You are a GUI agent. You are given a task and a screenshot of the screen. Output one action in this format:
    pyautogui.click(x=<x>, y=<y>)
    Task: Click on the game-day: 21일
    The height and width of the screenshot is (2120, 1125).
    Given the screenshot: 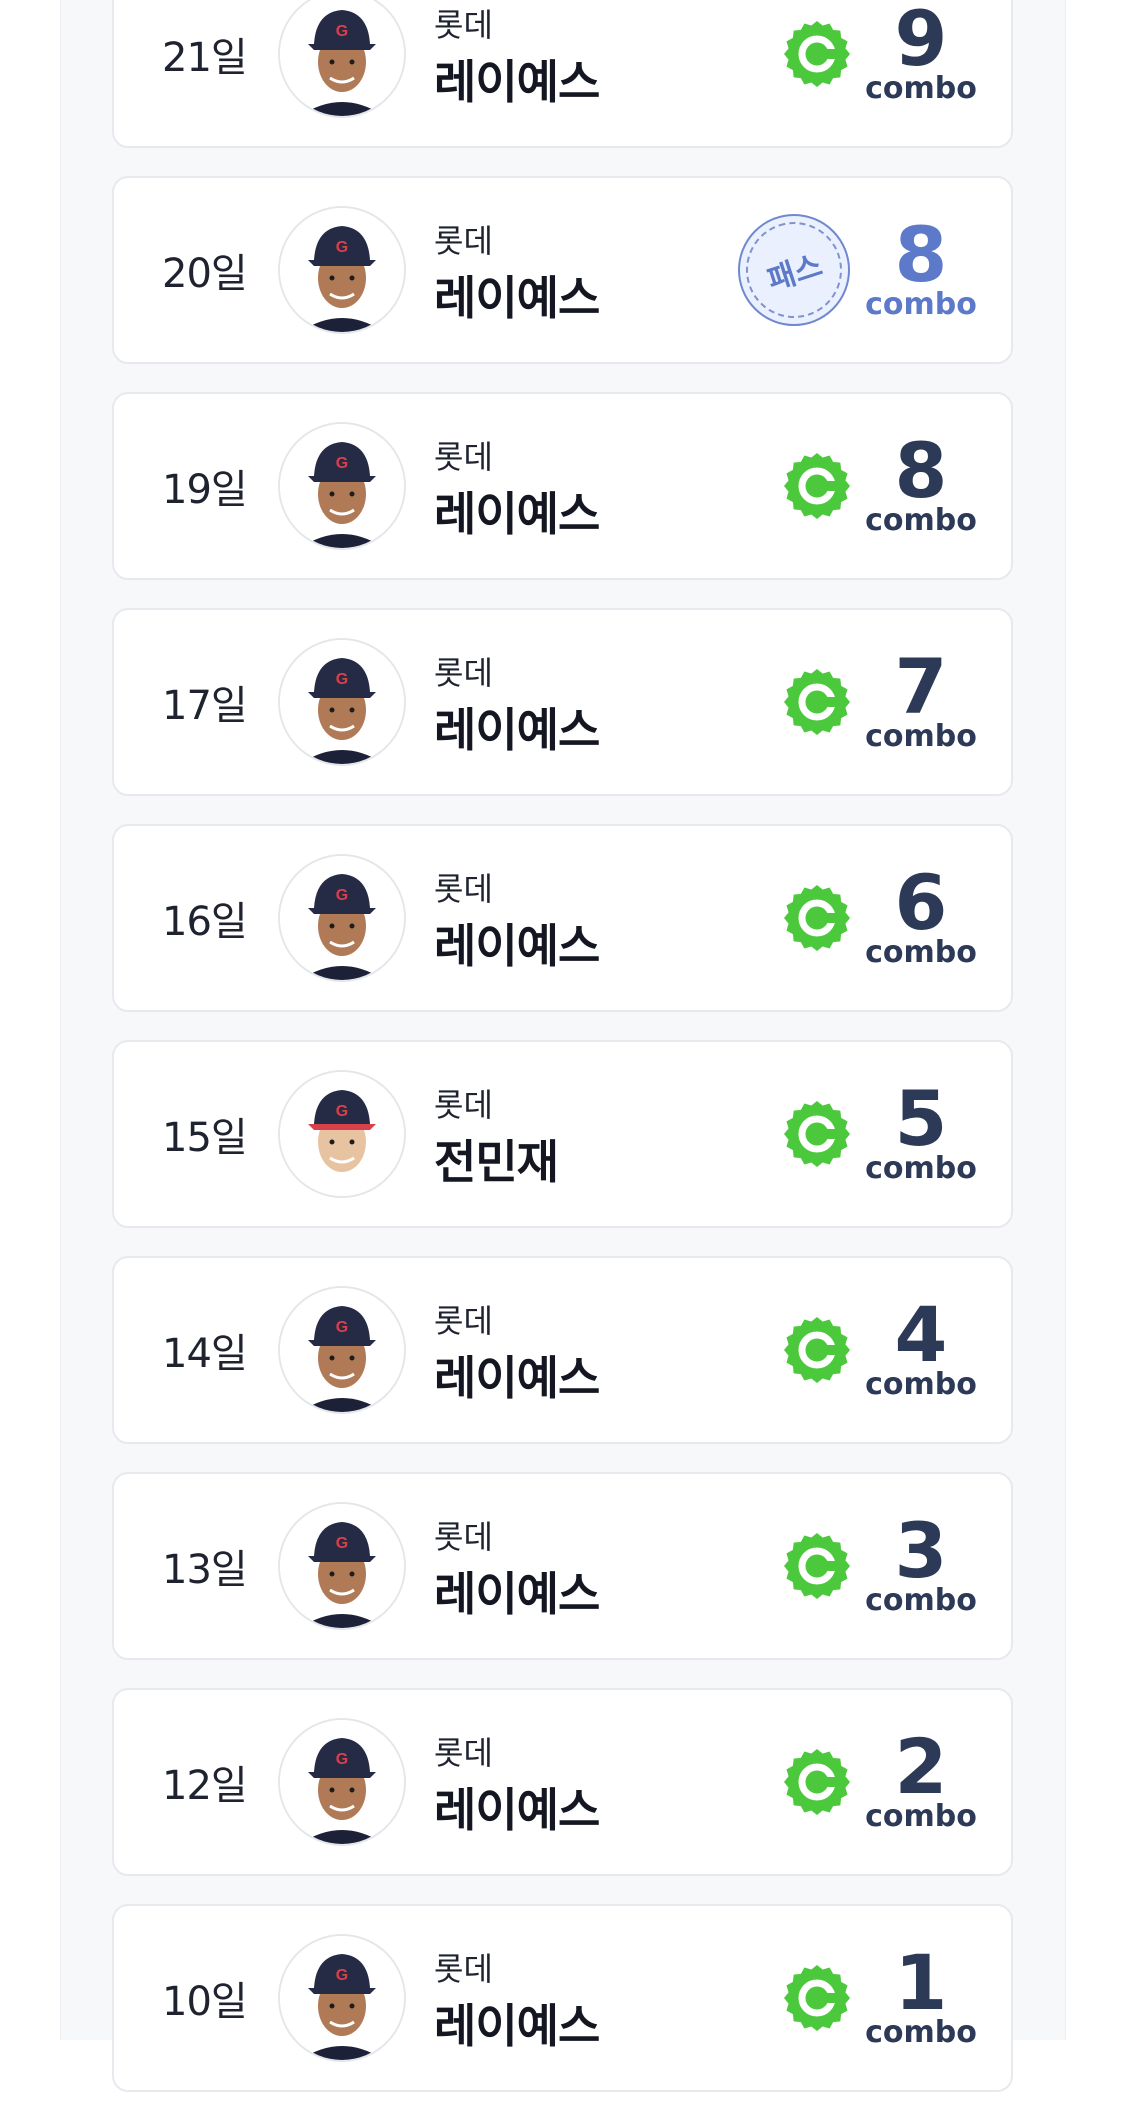 What is the action you would take?
    pyautogui.click(x=205, y=58)
    